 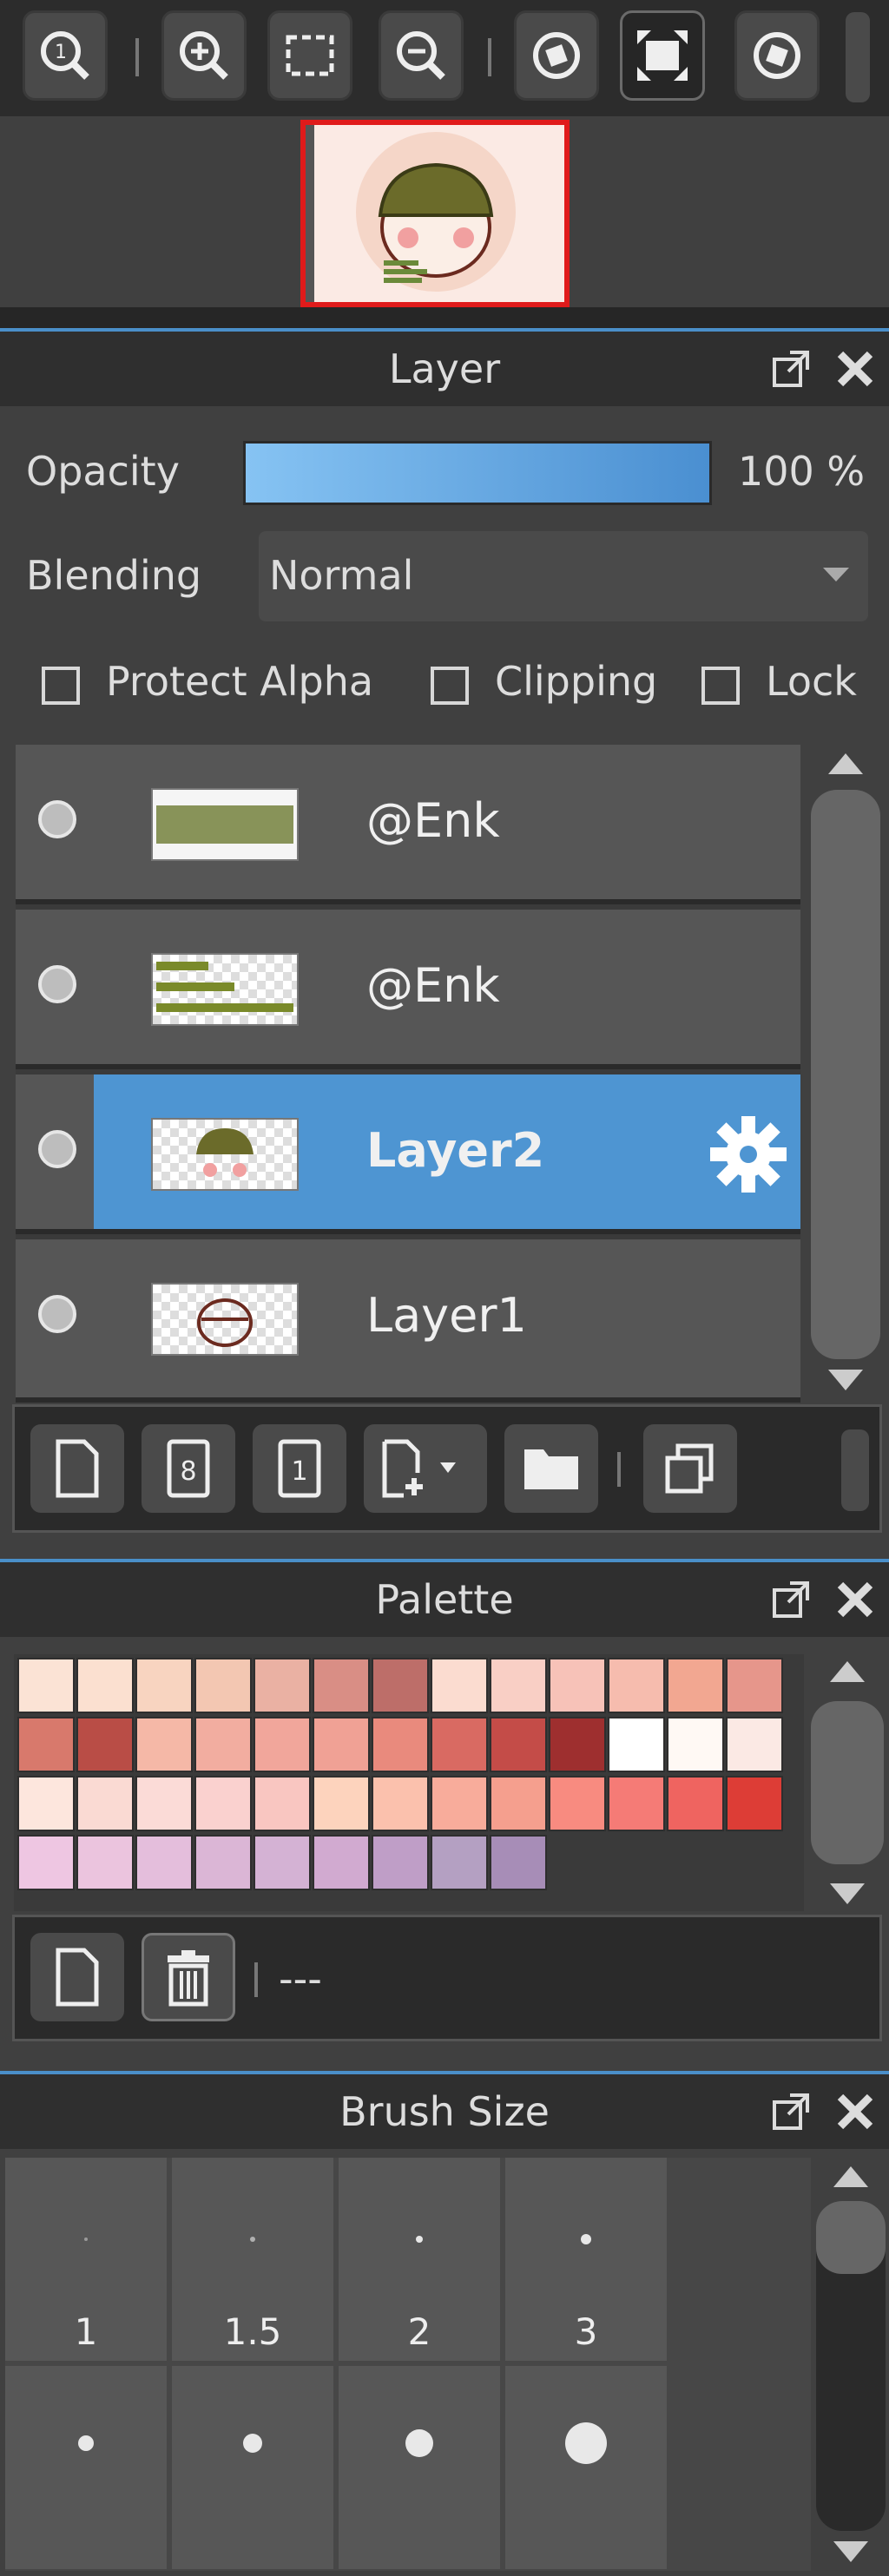 What do you see at coordinates (777, 56) in the screenshot?
I see `rotate-right-button` at bounding box center [777, 56].